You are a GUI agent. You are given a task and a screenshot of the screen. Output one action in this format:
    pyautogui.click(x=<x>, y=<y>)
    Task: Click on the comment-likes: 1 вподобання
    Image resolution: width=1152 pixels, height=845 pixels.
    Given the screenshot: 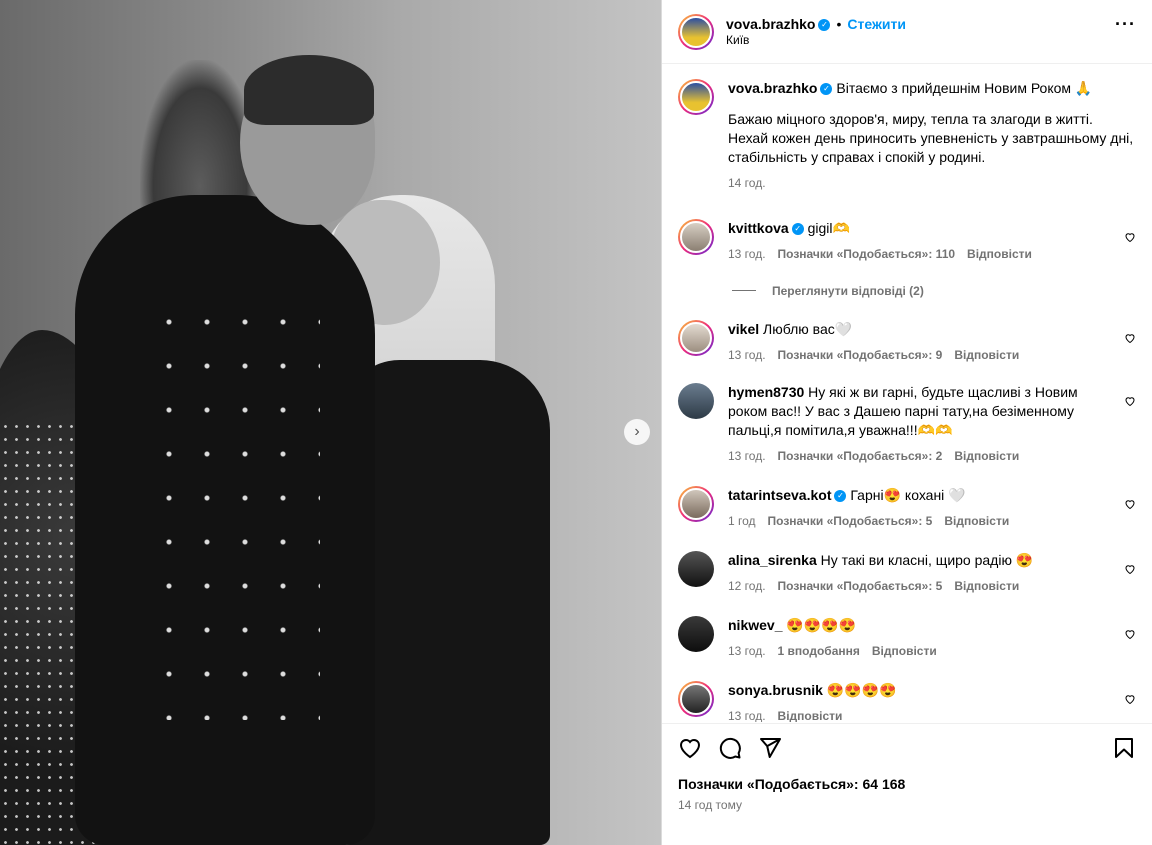 What is the action you would take?
    pyautogui.click(x=819, y=651)
    